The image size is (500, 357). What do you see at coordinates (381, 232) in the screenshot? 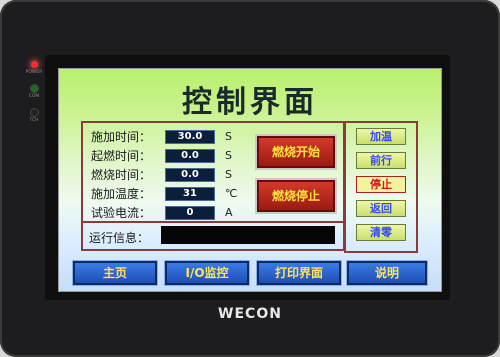
I see `reset-button: 清零` at bounding box center [381, 232].